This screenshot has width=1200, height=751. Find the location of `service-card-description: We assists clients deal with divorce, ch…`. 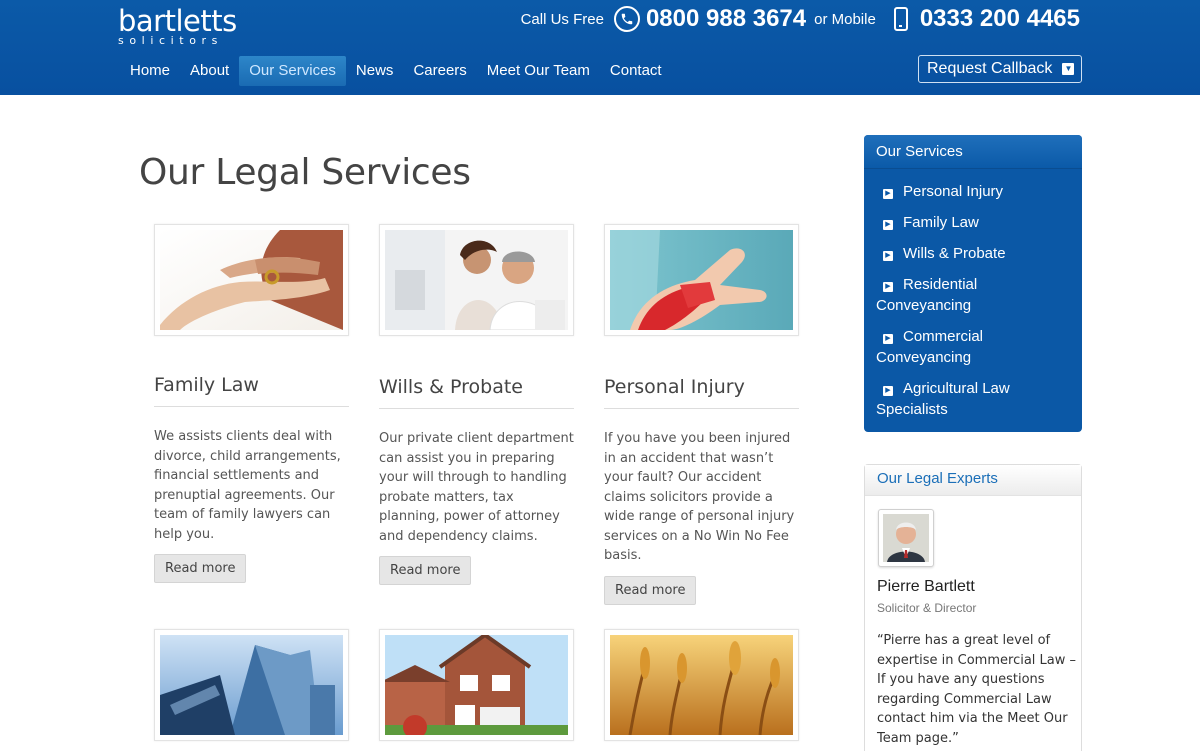

service-card-description: We assists clients deal with divorce, ch… is located at coordinates (247, 485).